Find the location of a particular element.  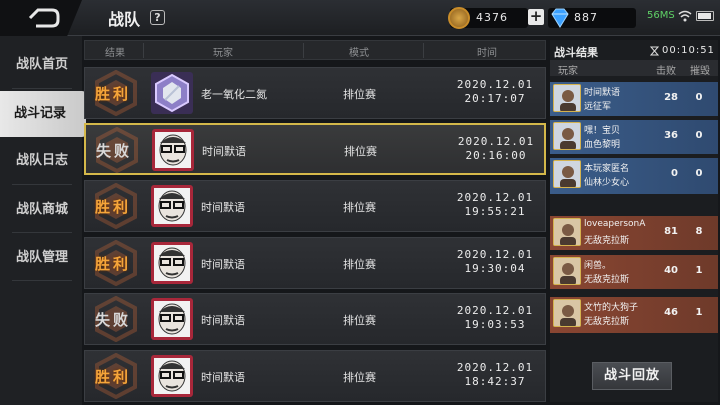

match-clock: 18:42:37 is located at coordinates (495, 381).